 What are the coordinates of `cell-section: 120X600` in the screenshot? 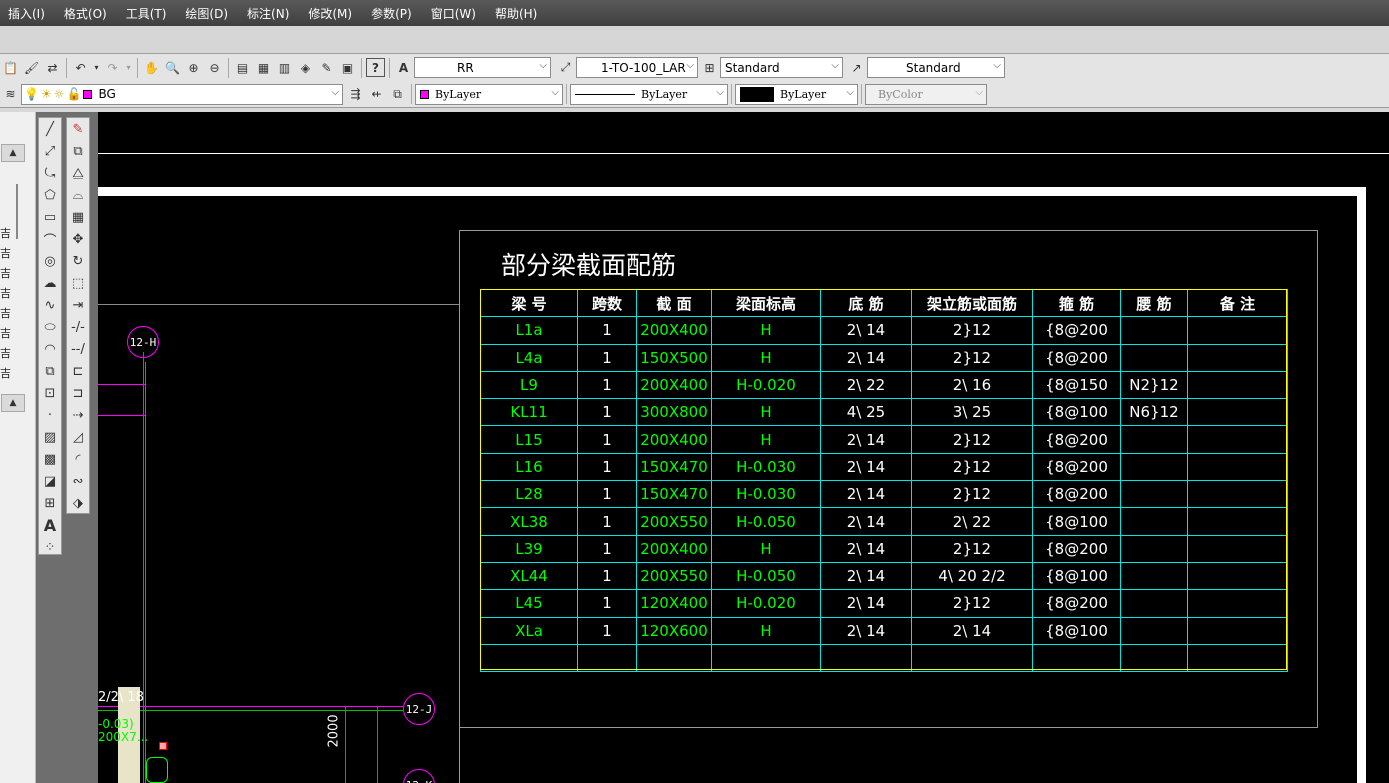 It's located at (674, 630).